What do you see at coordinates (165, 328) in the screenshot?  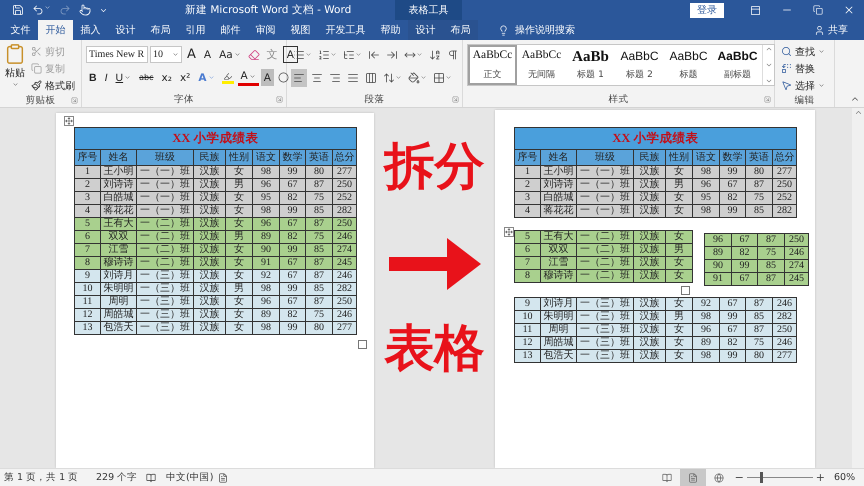 I see `table-cell: 一（三）班` at bounding box center [165, 328].